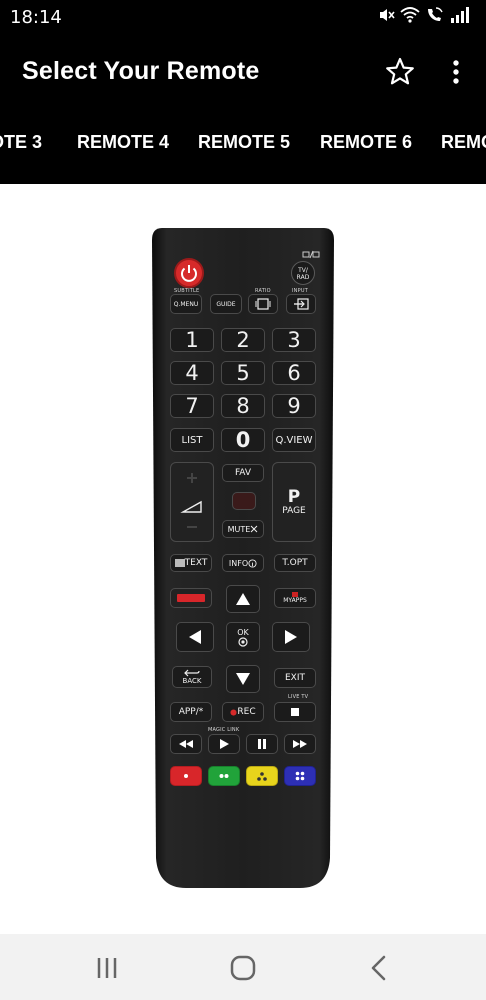  I want to click on pause-icon, so click(262, 744).